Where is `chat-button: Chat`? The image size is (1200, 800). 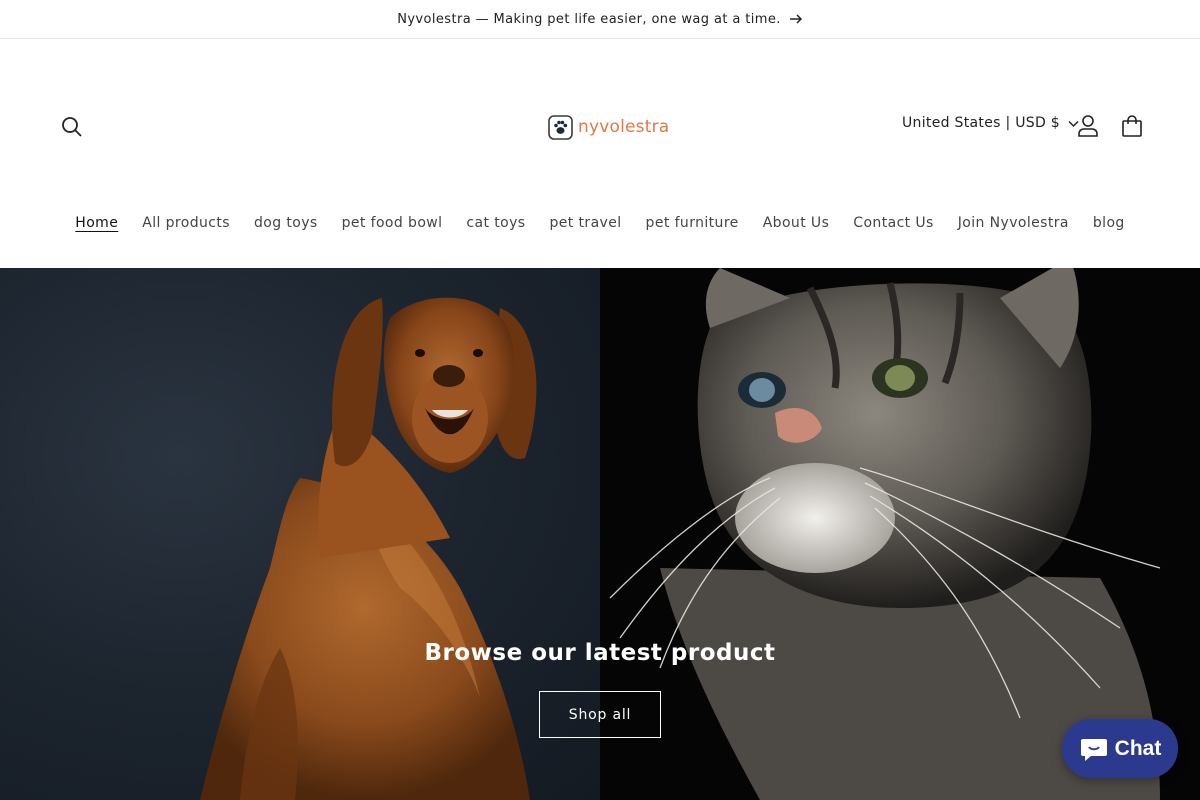
chat-button: Chat is located at coordinates (1120, 748).